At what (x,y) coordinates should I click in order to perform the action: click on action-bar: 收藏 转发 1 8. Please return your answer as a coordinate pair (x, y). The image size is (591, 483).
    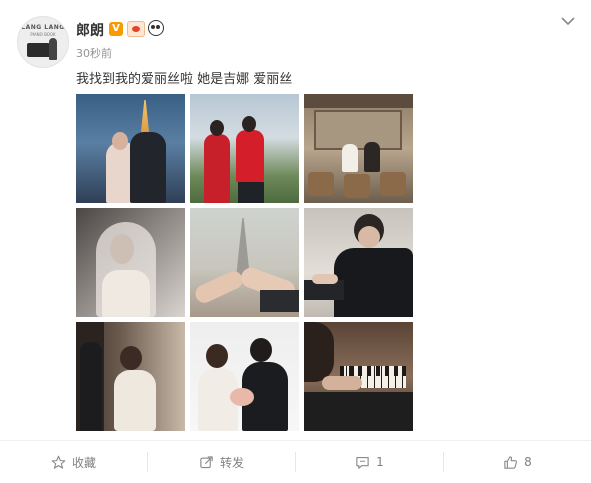
    Looking at the image, I should click on (295, 461).